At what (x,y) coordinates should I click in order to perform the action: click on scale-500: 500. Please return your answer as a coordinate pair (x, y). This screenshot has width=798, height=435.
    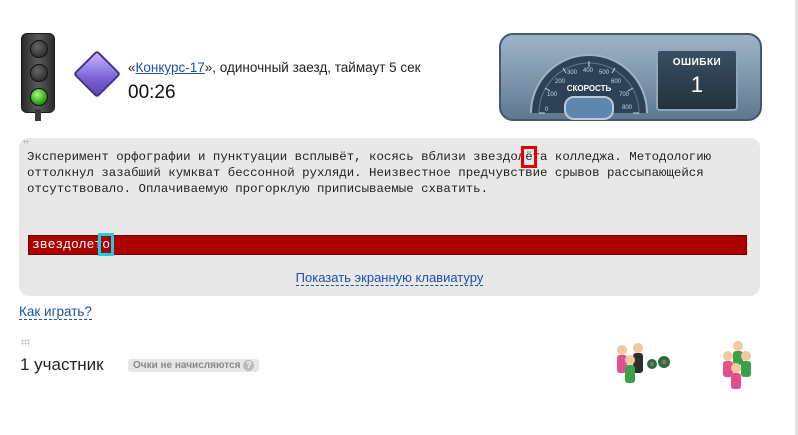
    Looking at the image, I should click on (604, 73).